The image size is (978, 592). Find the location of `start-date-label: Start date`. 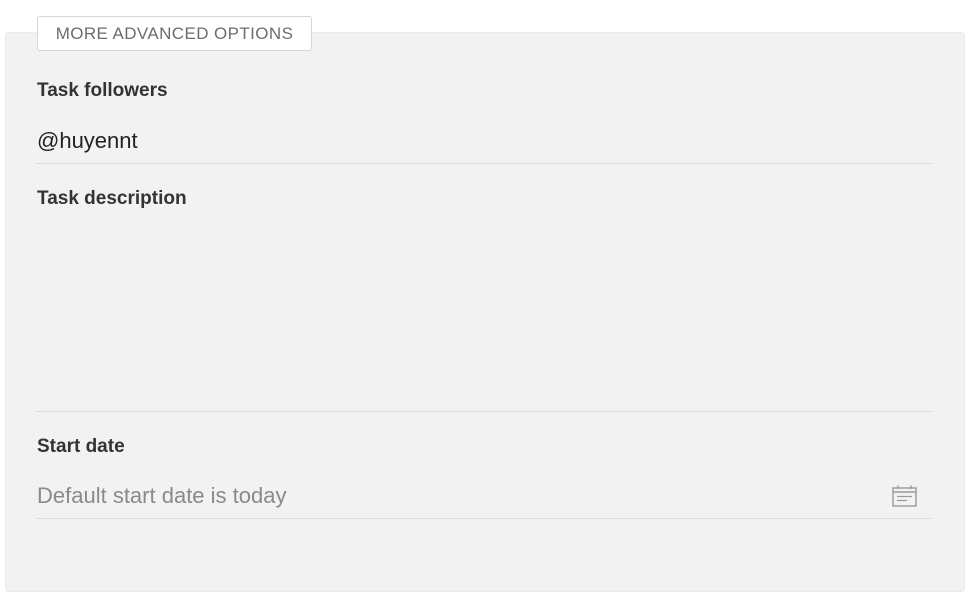

start-date-label: Start date is located at coordinates (81, 446).